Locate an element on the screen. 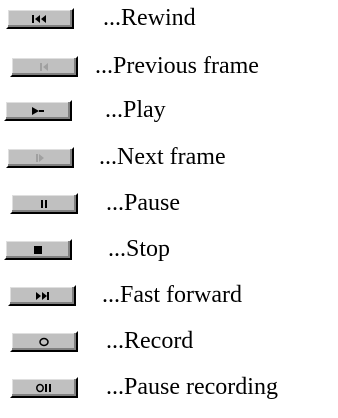 The image size is (338, 418). legend-label-stop: ...Stop is located at coordinates (139, 249).